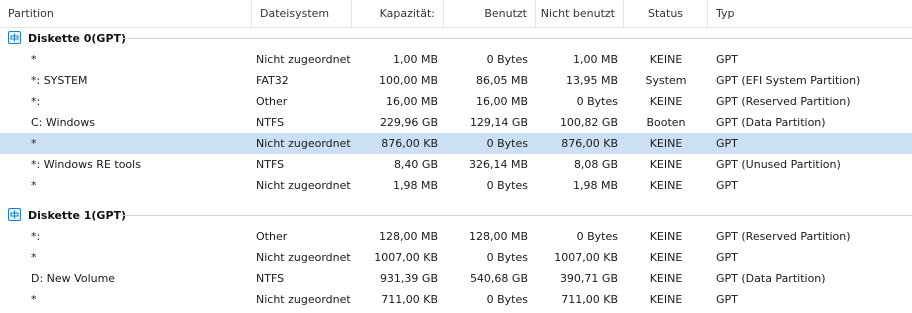 The image size is (912, 313). Describe the element at coordinates (580, 13) in the screenshot. I see `column-header-unused: Nicht benutzt` at that location.